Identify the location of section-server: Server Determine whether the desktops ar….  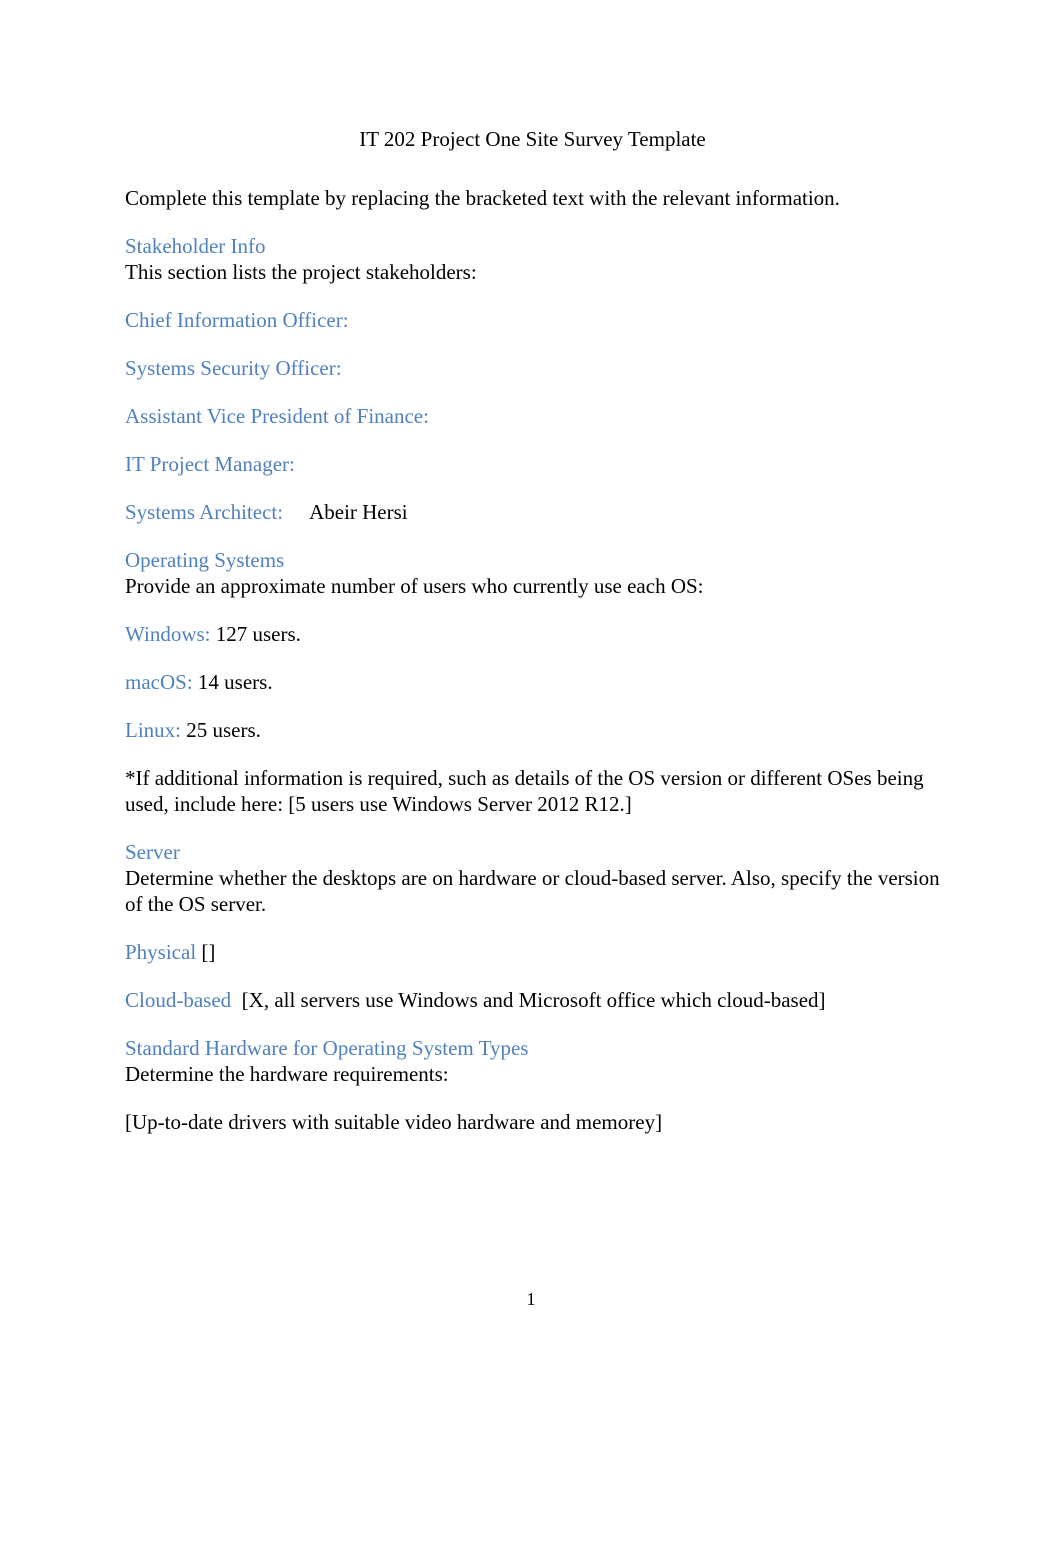
(532, 878).